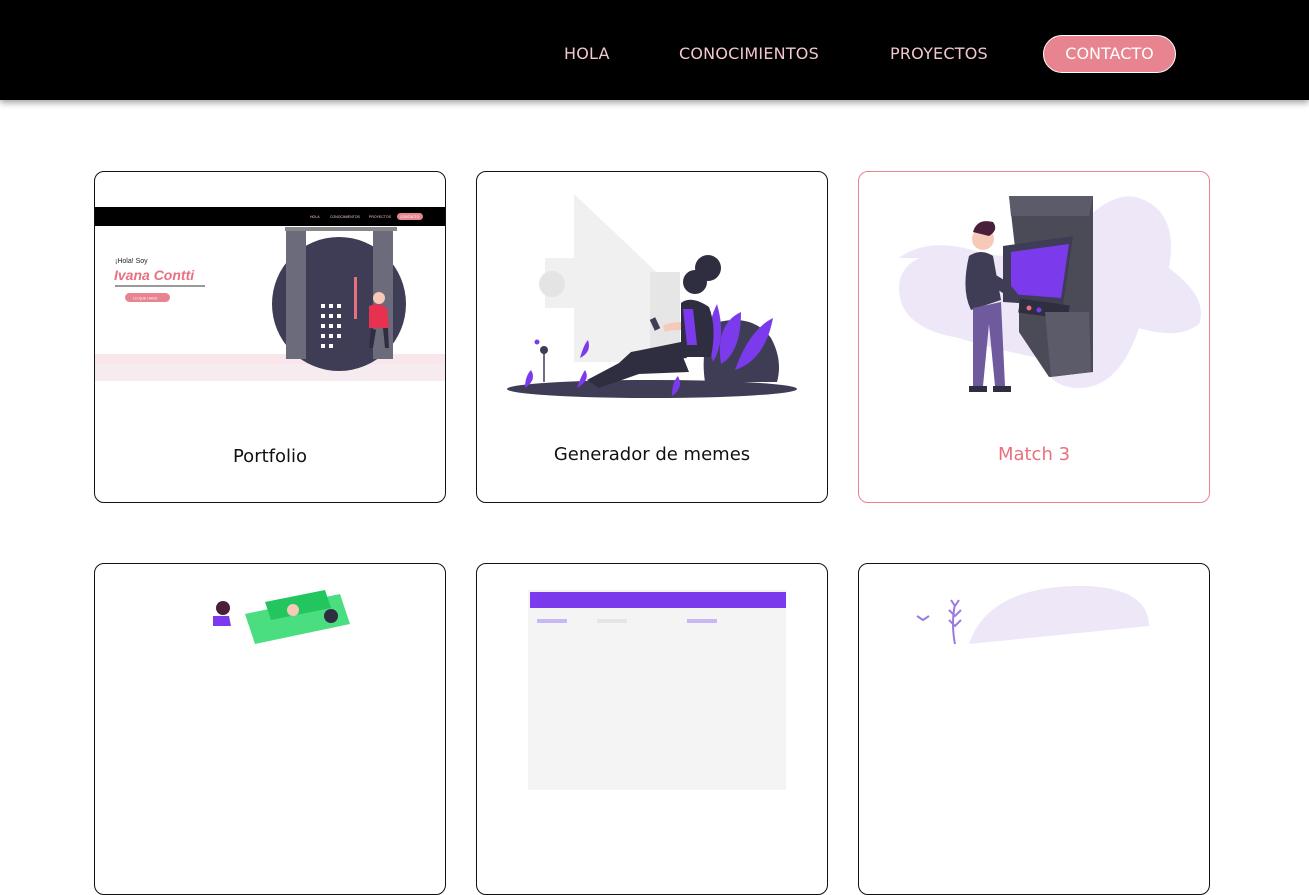  What do you see at coordinates (145, 299) in the screenshot?
I see `svg-text: LO QUE HAGO` at bounding box center [145, 299].